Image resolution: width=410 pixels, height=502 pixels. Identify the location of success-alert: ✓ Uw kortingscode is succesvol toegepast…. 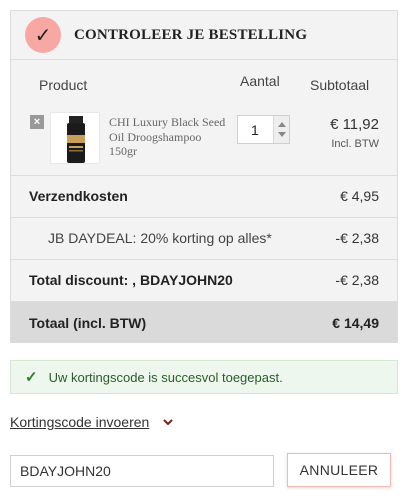
(204, 377).